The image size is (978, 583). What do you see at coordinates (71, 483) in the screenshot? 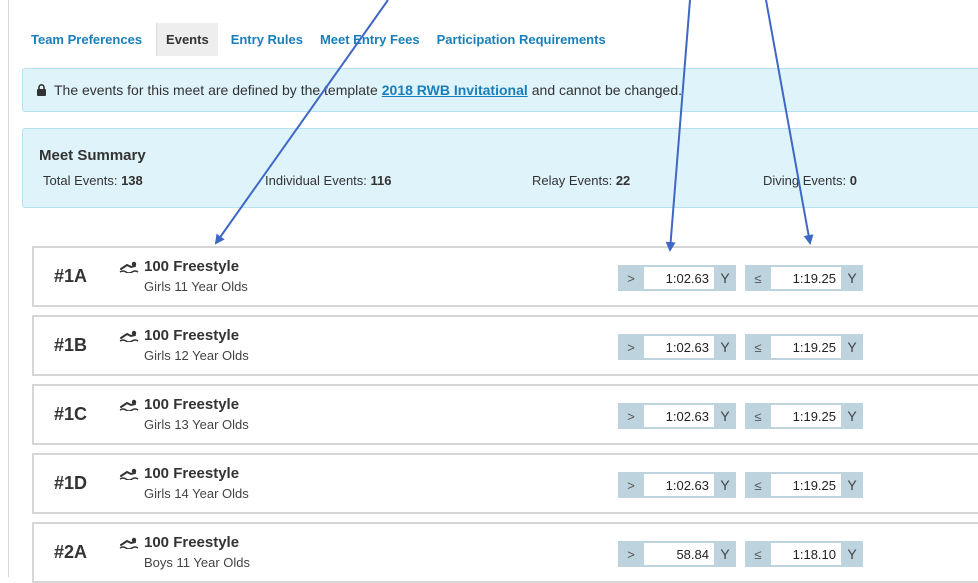
I see `event-number: #1D` at bounding box center [71, 483].